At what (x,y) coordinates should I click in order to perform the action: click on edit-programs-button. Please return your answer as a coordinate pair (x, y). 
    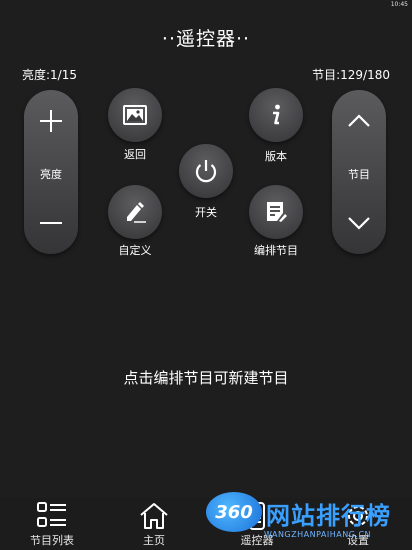
    Looking at the image, I should click on (276, 212).